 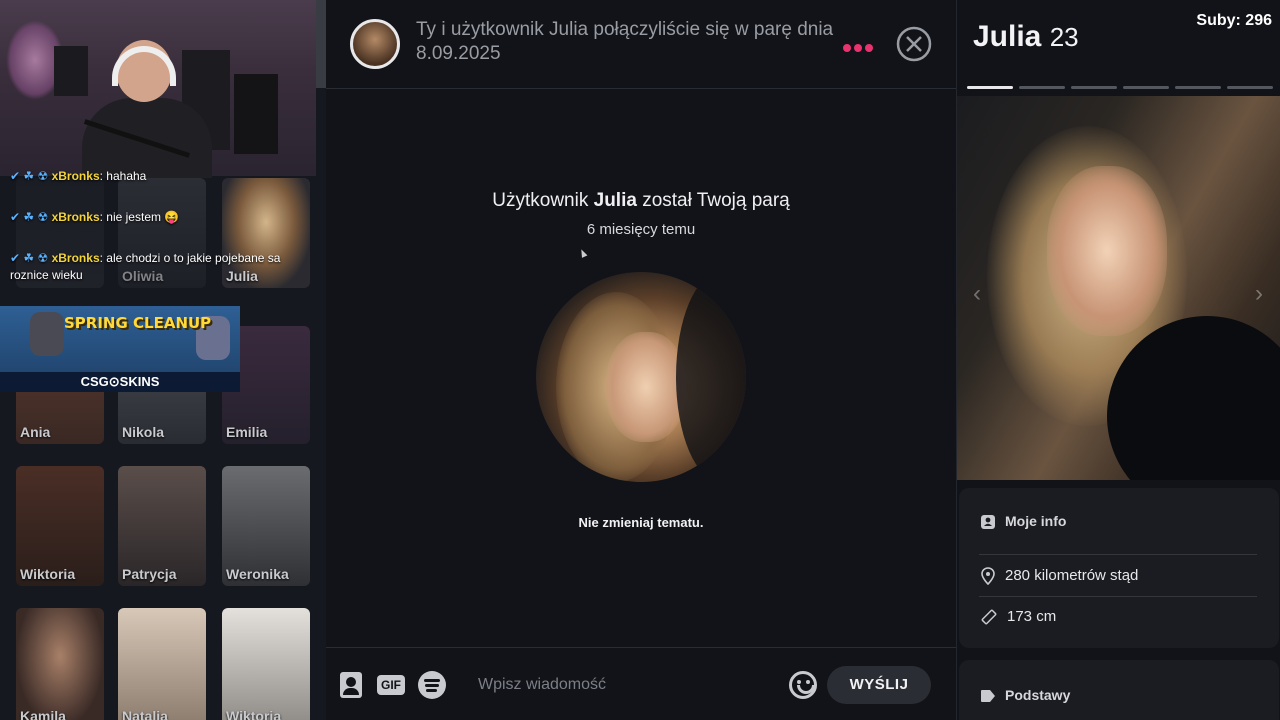 I want to click on match-tile: Weronika, so click(x=266, y=526).